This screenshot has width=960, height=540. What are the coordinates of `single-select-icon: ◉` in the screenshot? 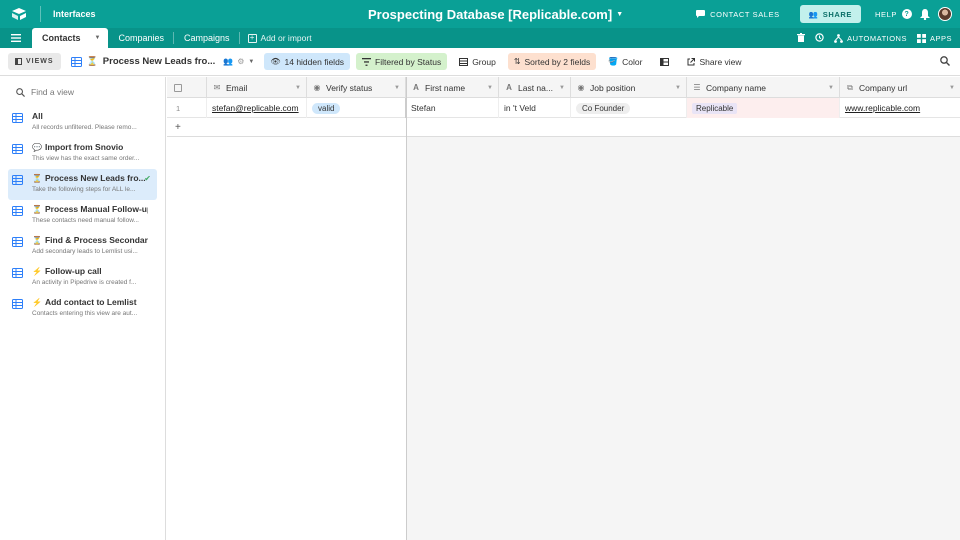 It's located at (581, 87).